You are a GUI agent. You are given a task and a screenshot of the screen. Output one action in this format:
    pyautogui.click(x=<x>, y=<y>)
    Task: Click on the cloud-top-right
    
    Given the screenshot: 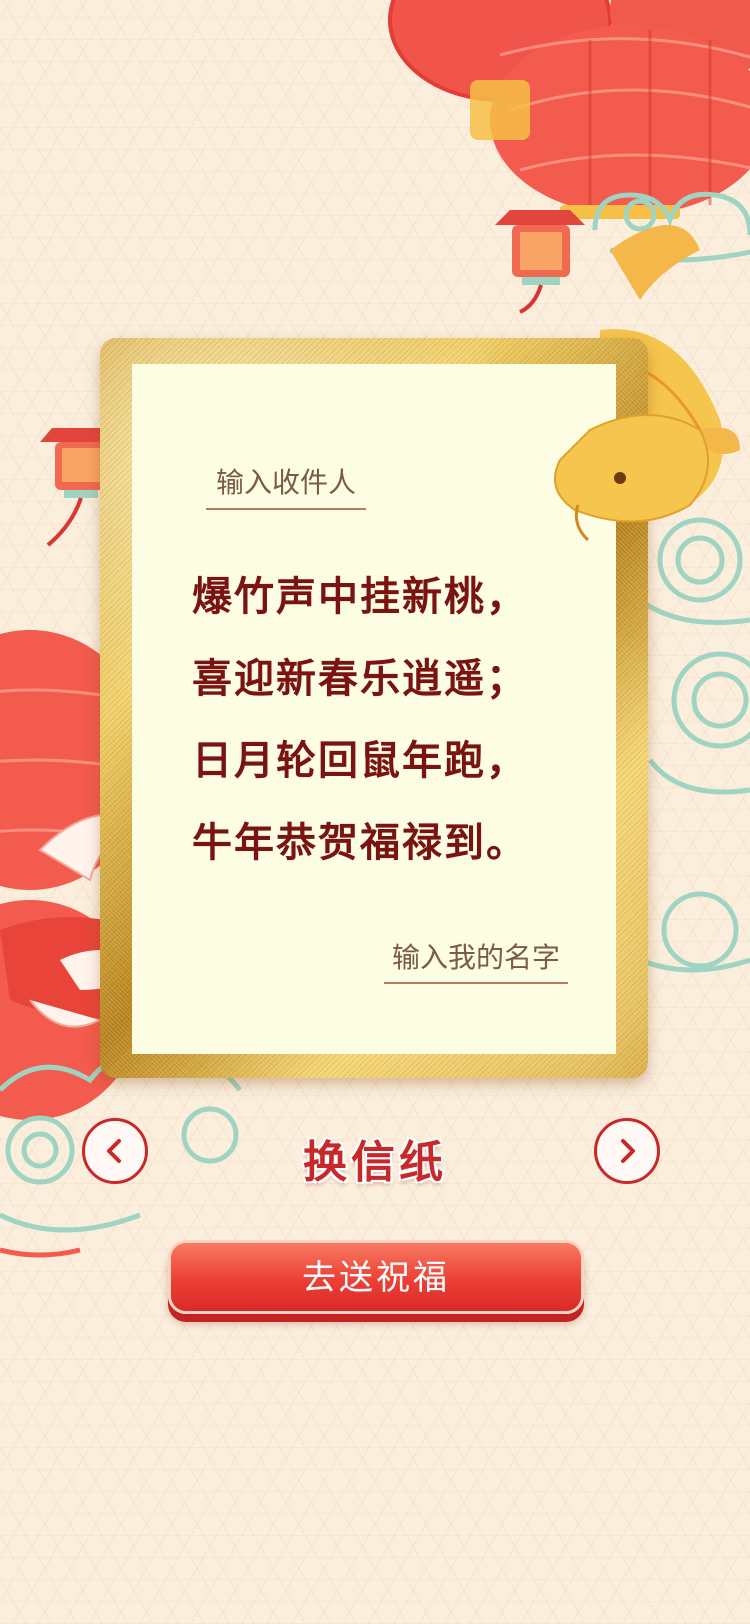 What is the action you would take?
    pyautogui.click(x=671, y=227)
    